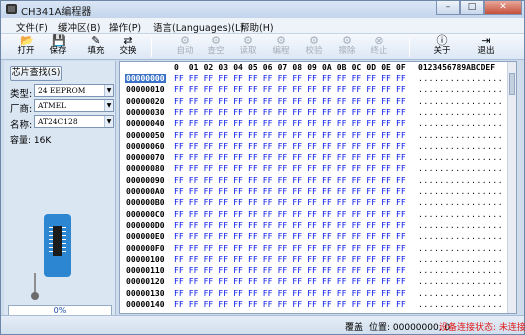  What do you see at coordinates (262, 9) in the screenshot?
I see `title-bar: CH341A编程器 – □ ✕` at bounding box center [262, 9].